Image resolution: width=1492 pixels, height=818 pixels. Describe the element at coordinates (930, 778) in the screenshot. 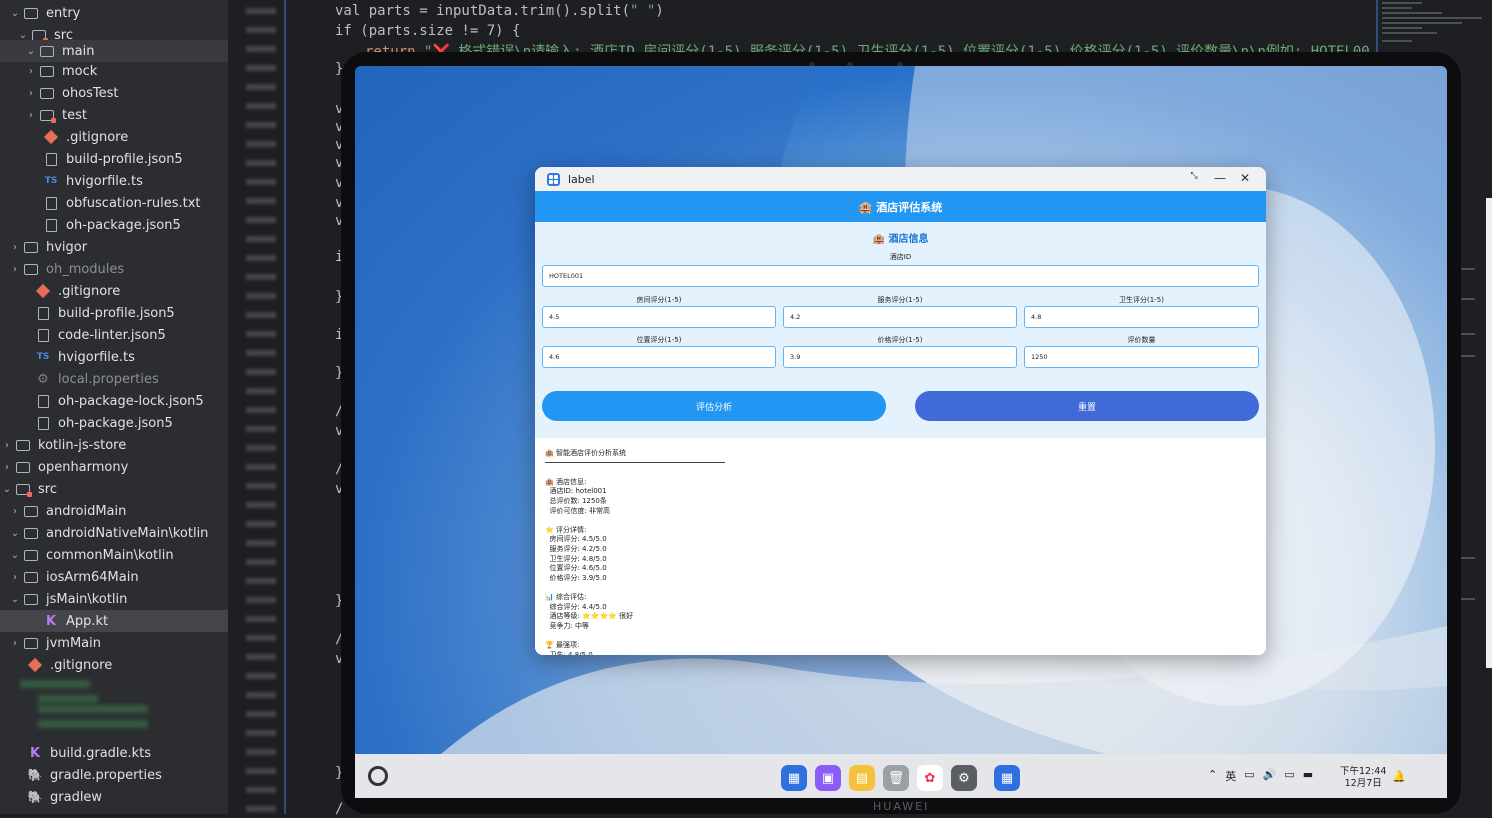

I see `photos-icon: ✿` at that location.